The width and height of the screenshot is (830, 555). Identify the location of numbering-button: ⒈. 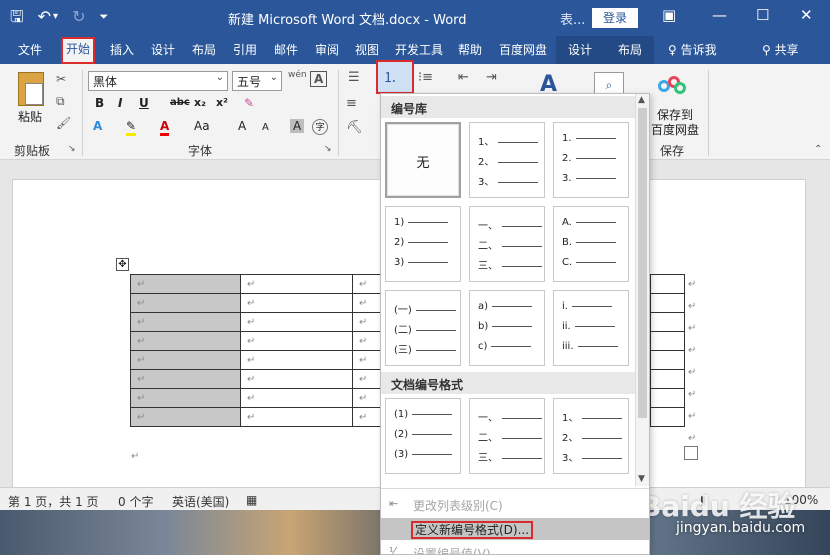
(395, 77).